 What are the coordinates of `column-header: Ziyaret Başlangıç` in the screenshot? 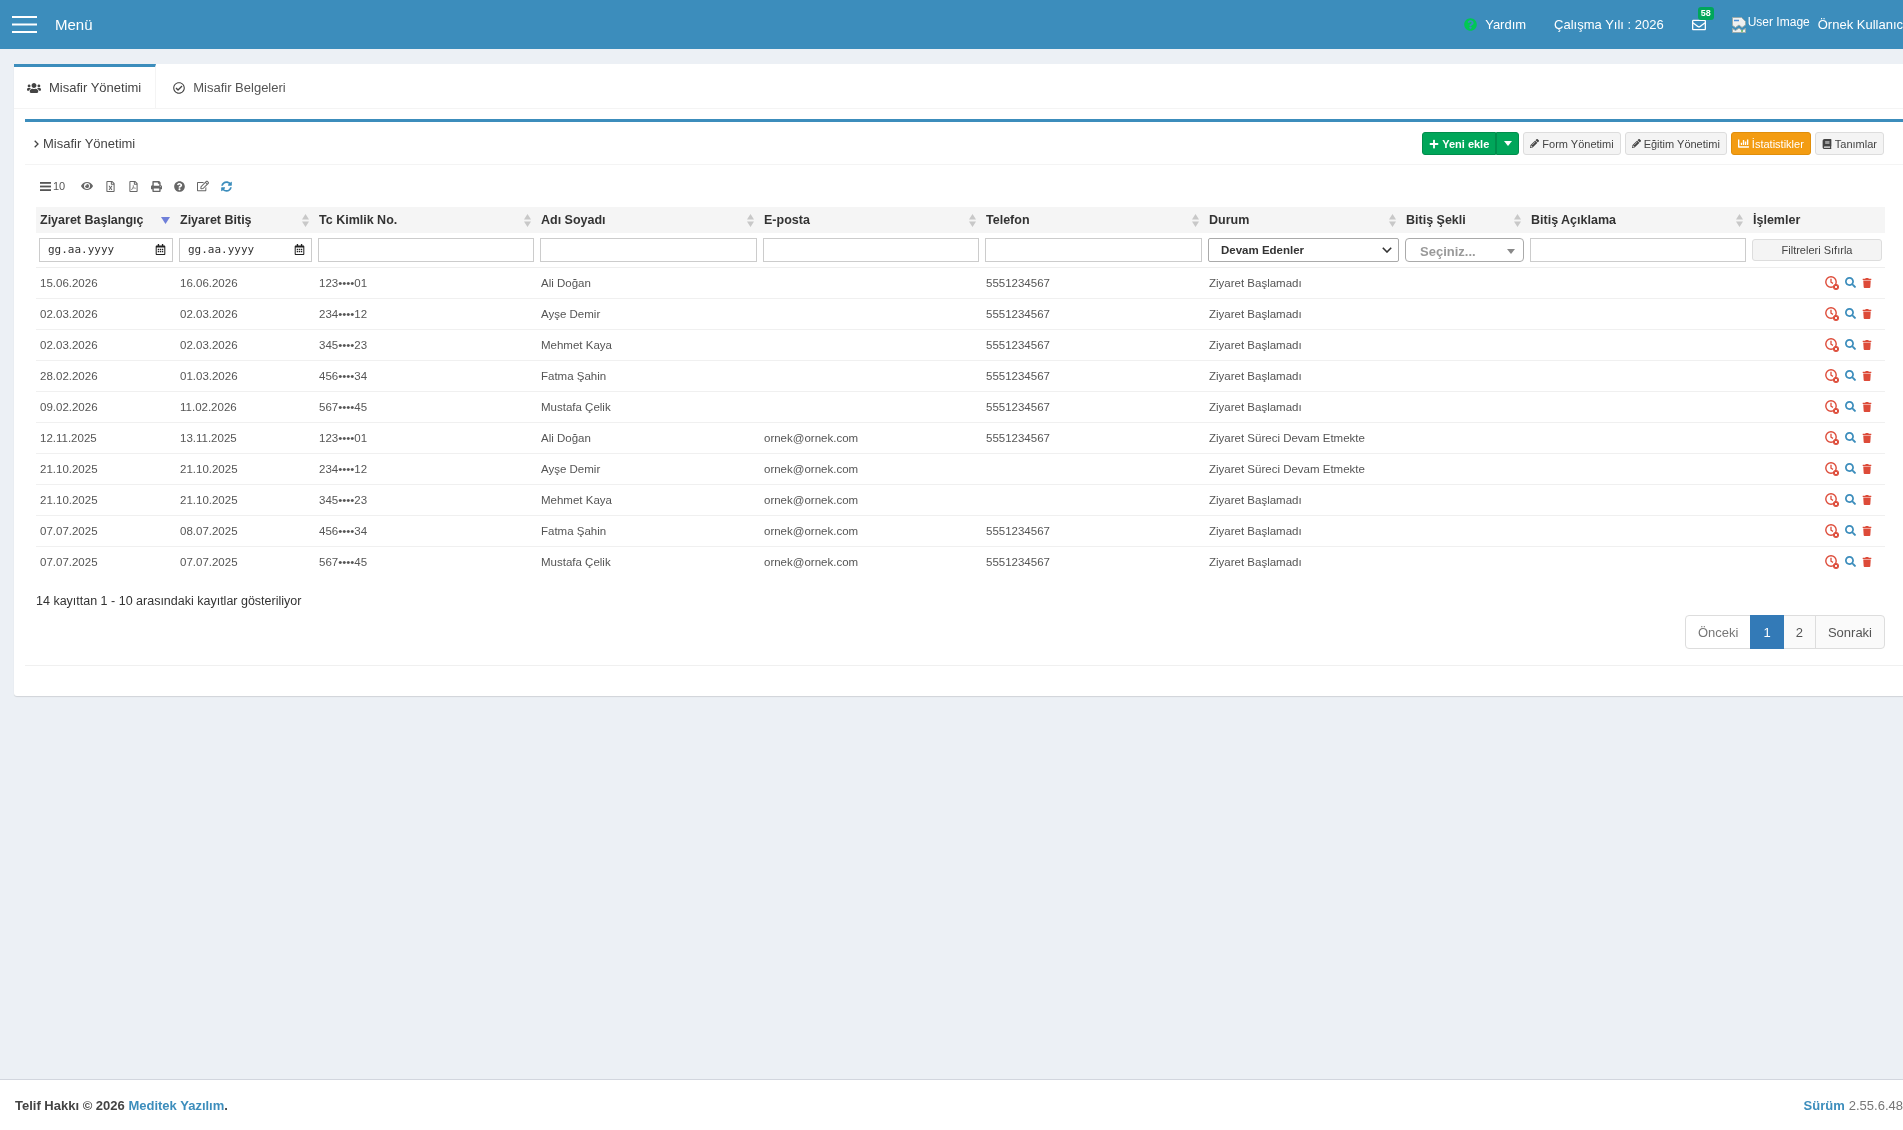 It's located at (106, 220).